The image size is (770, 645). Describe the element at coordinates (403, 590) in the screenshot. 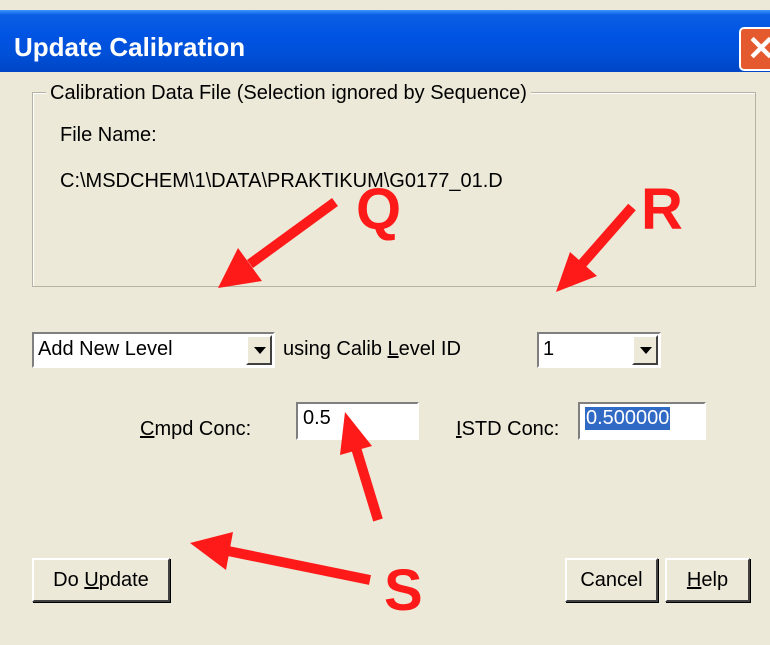

I see `annotation-s: S` at that location.